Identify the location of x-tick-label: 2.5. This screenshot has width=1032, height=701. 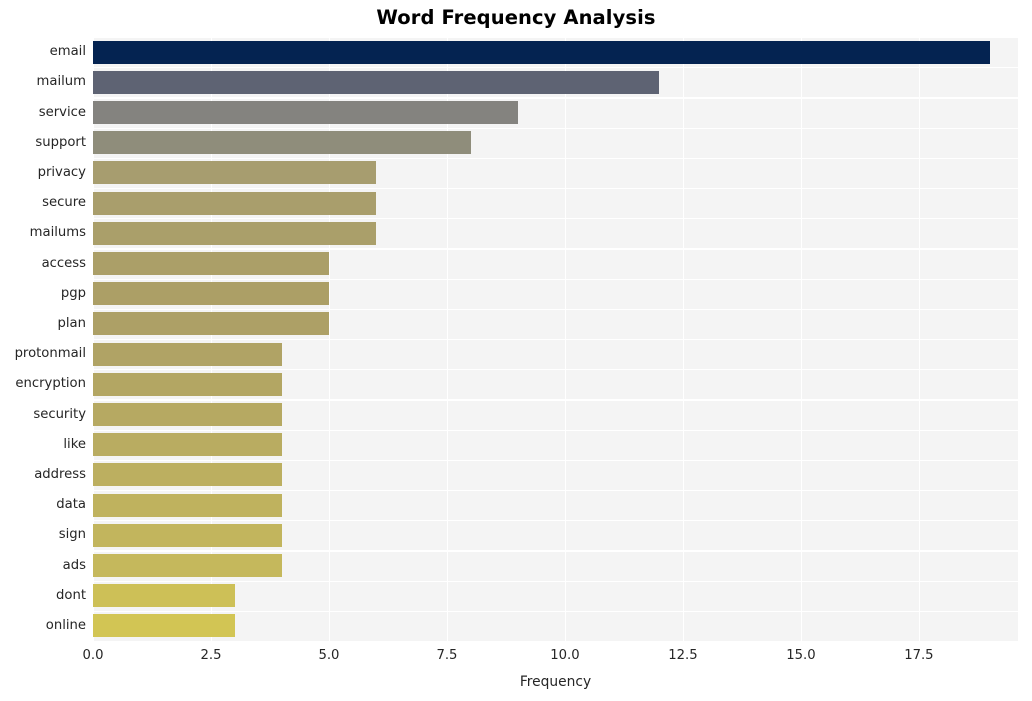
(211, 655).